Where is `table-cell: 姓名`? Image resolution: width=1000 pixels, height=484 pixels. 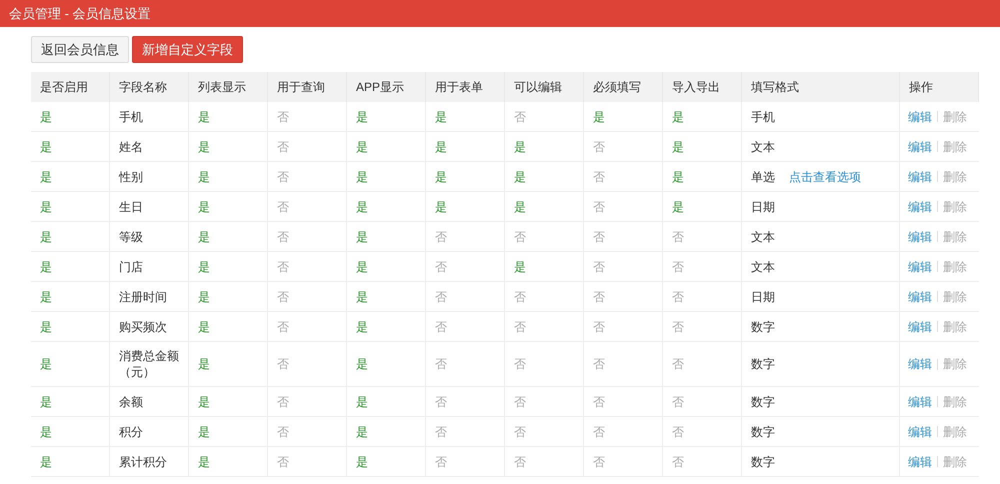 table-cell: 姓名 is located at coordinates (149, 146).